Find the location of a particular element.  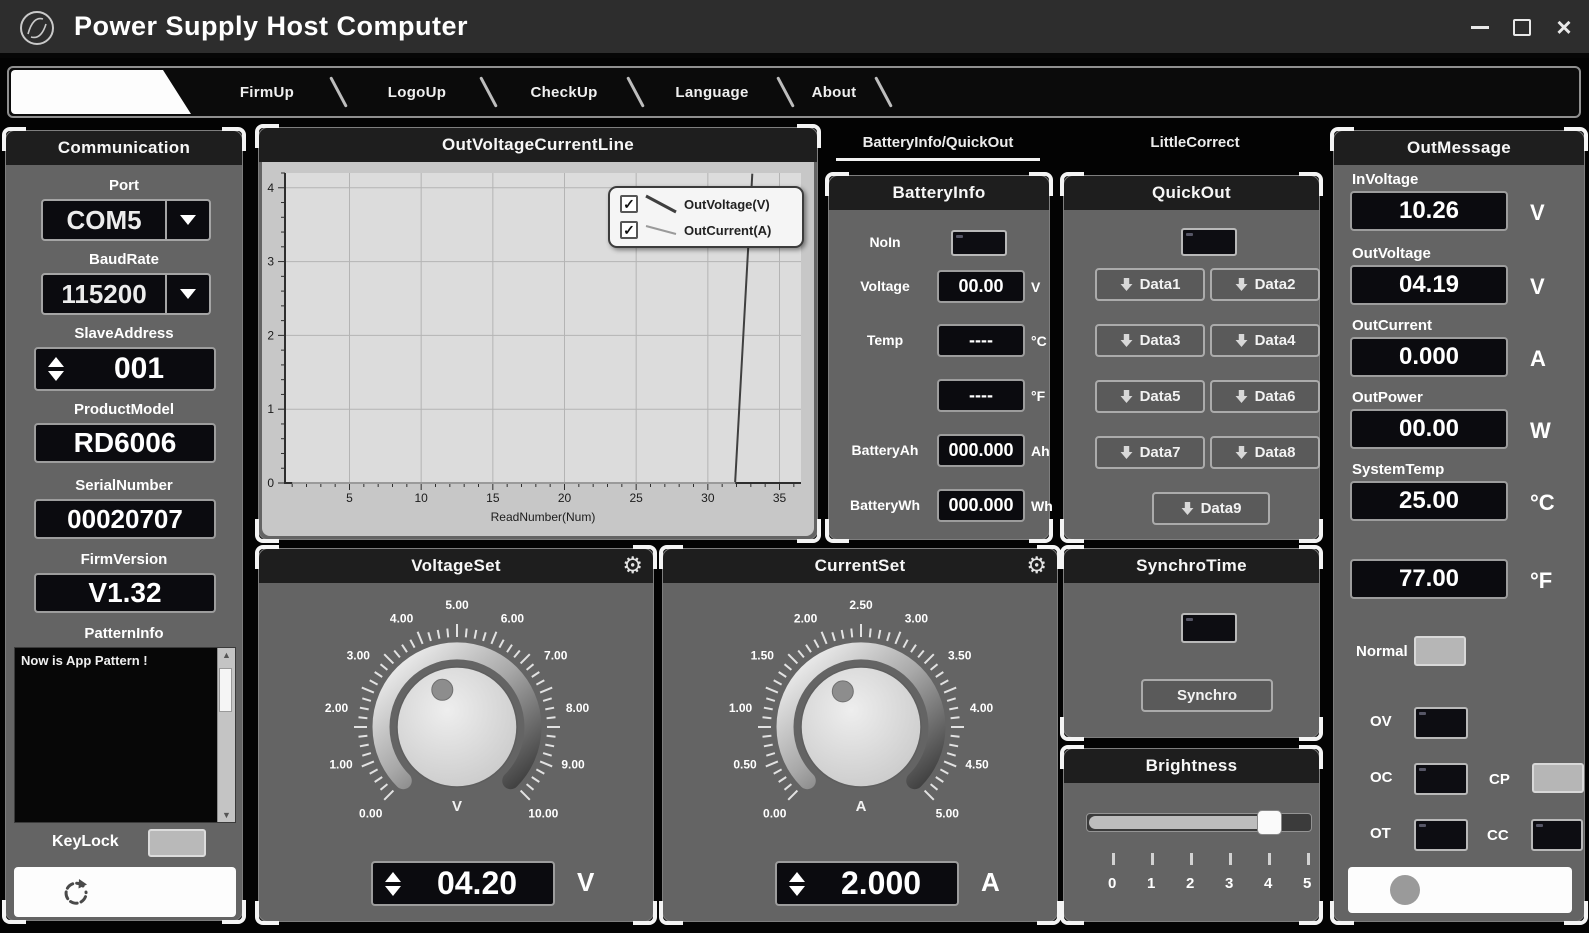

keylock-toggle is located at coordinates (177, 843).